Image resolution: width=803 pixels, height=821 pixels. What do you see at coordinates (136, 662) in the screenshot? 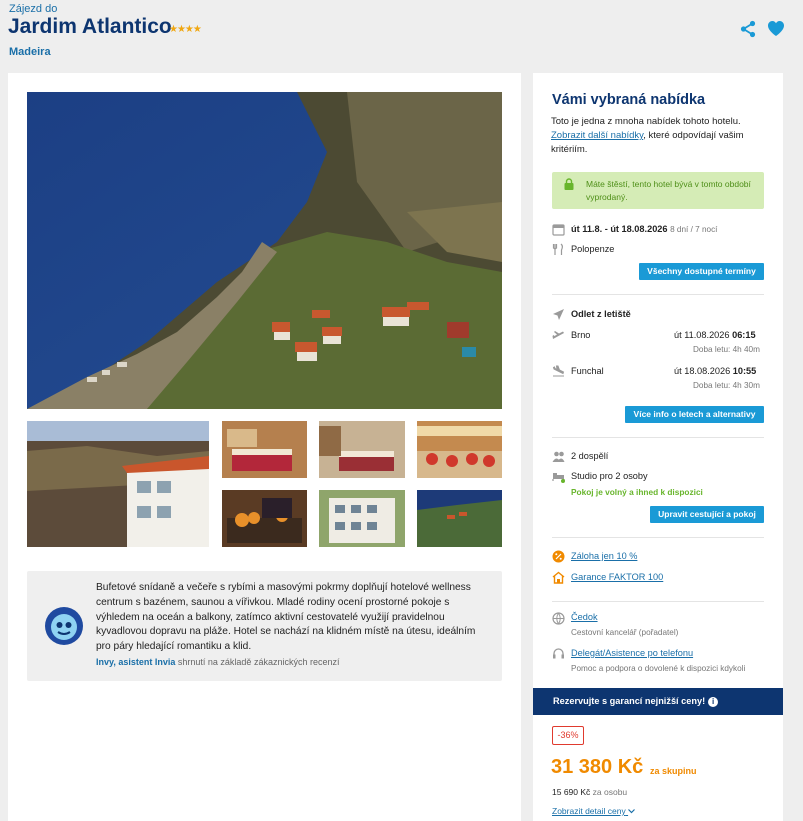
I see `author-name: Invy, asistent Invia` at bounding box center [136, 662].